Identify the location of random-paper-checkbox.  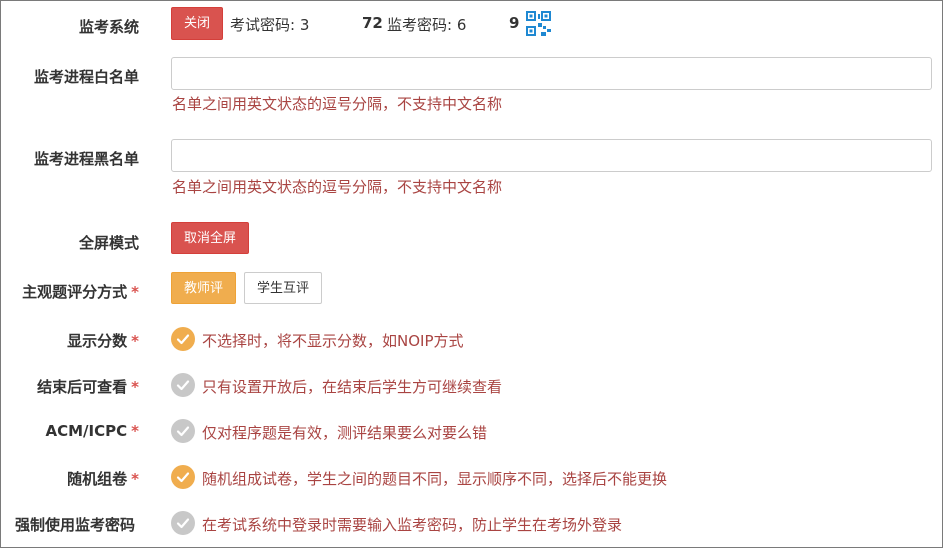
(183, 477).